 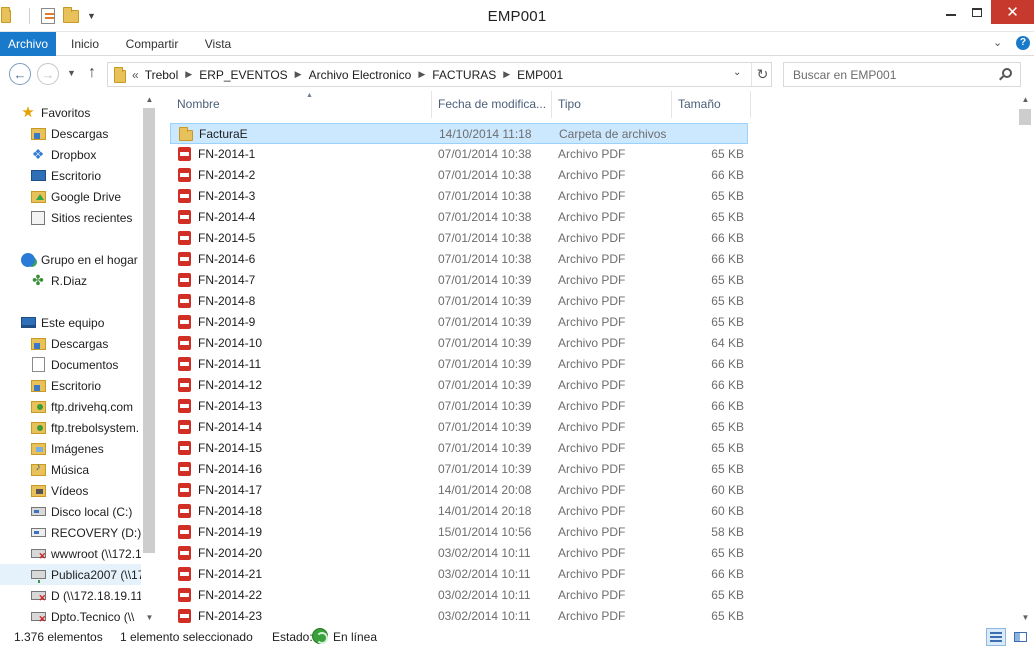 What do you see at coordinates (71, 490) in the screenshot?
I see `nav-item-videos: Vídeos` at bounding box center [71, 490].